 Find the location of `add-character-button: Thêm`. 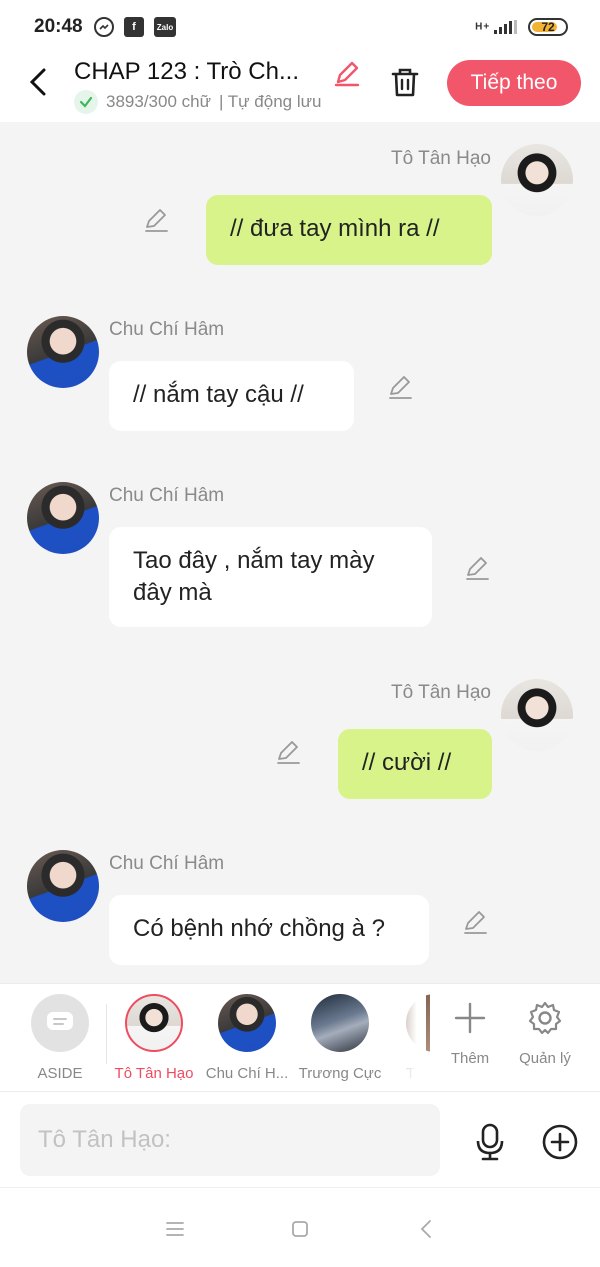

add-character-button: Thêm is located at coordinates (470, 1030).